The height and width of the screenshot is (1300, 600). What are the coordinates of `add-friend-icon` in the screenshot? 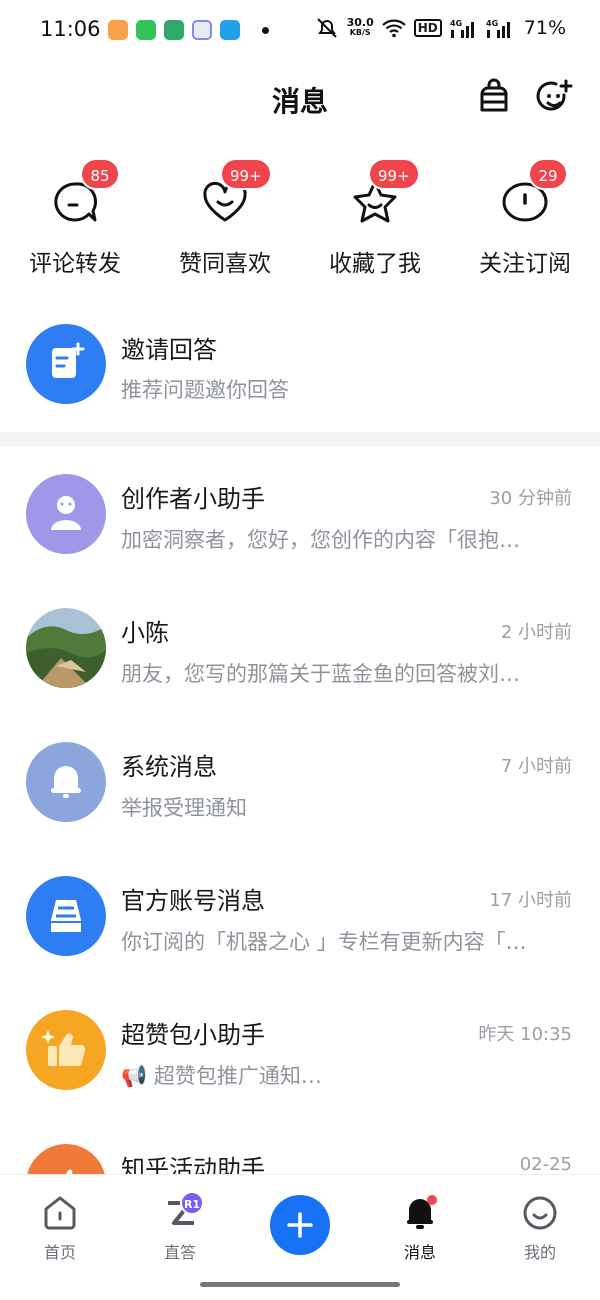 It's located at (554, 98).